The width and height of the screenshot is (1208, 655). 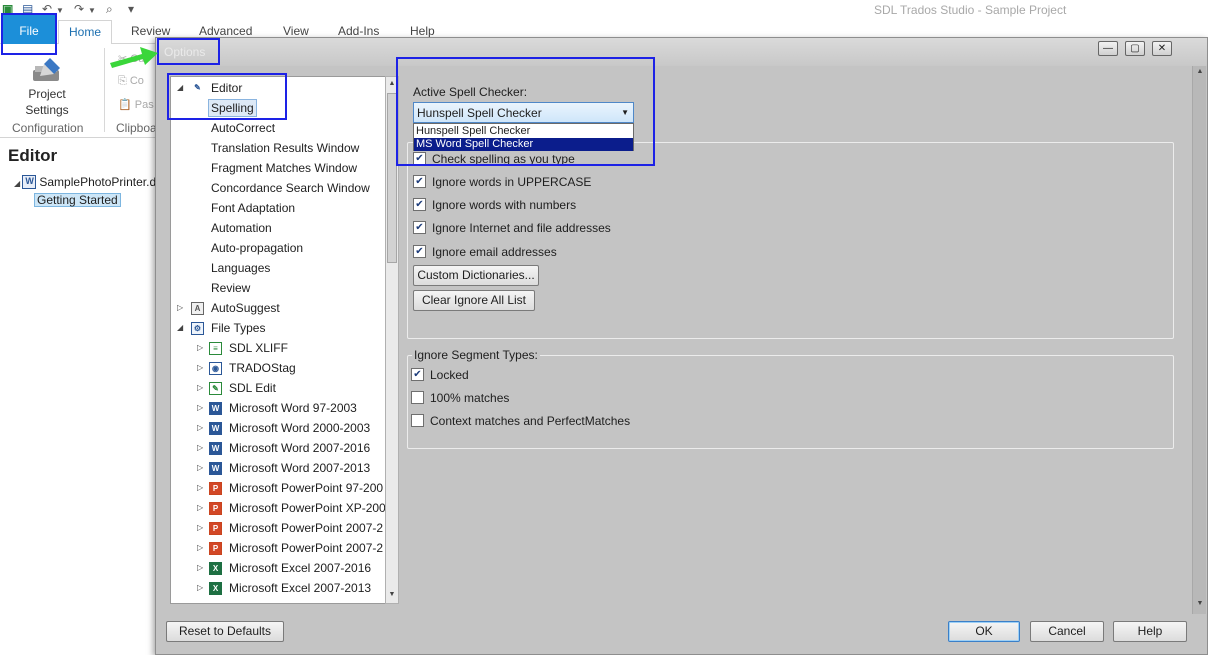 I want to click on tree-item-microsoft-word-2000-2003: ▷ W Microsoft Word 2000-2003, so click(x=278, y=428).